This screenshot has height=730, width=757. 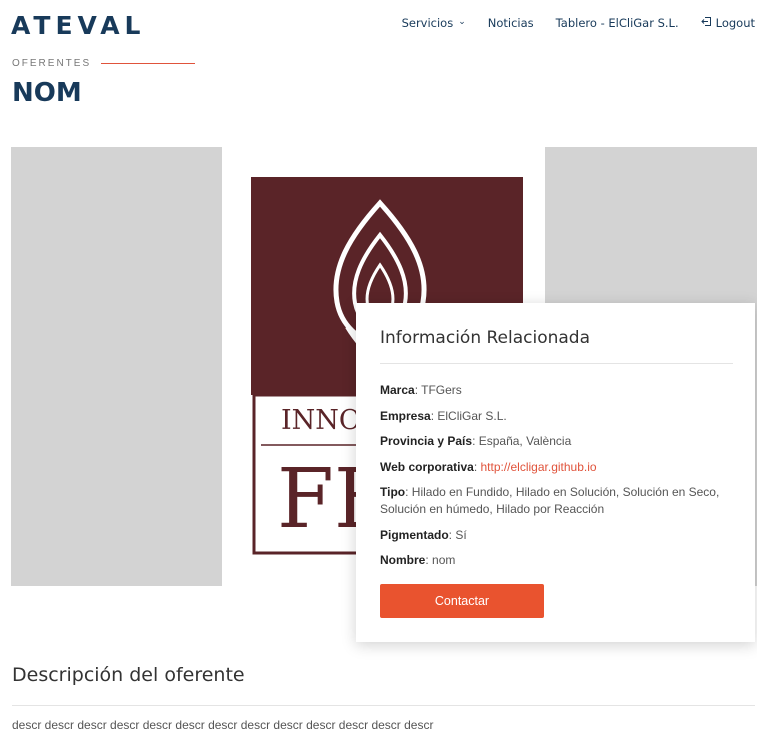 I want to click on info-label: Provincia y País, so click(x=426, y=441).